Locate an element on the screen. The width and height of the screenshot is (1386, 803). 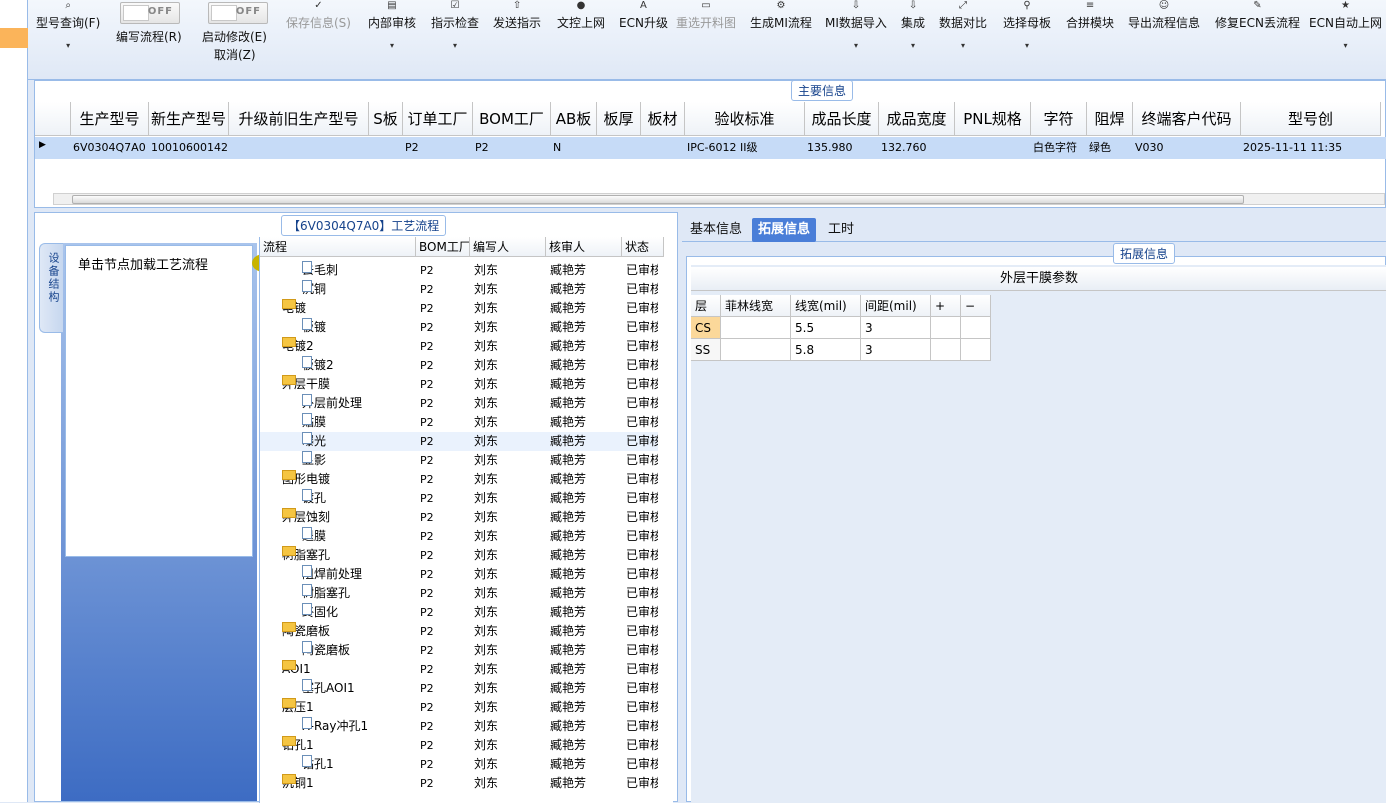
column-header: 板厚 is located at coordinates (619, 119).